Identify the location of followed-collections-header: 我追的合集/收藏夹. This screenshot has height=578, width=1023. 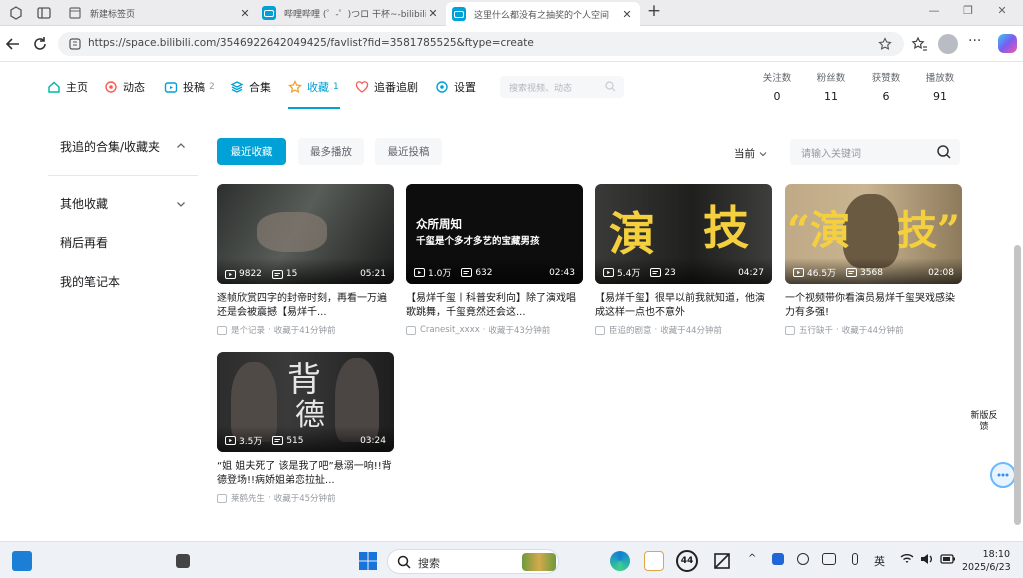
(123, 146).